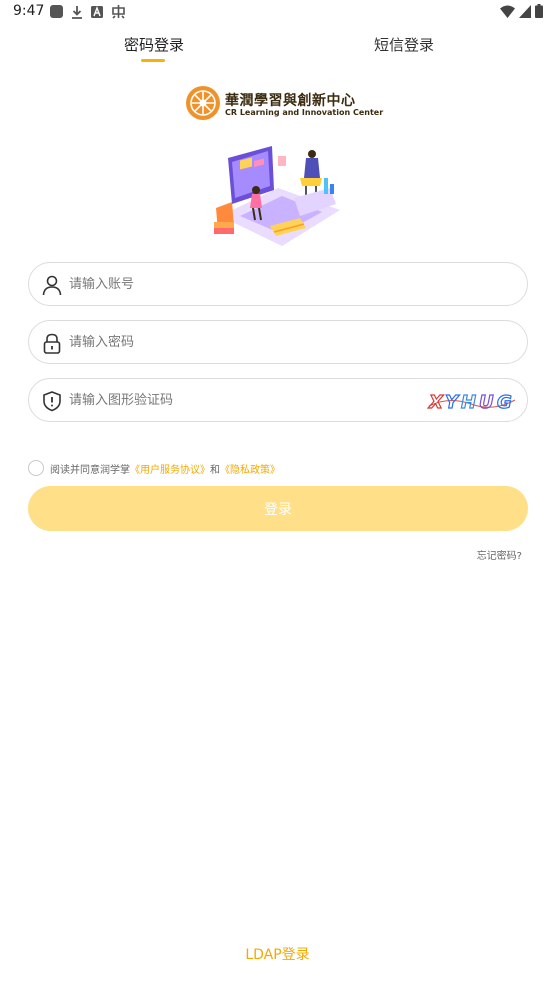  I want to click on status-time: 9:47, so click(29, 11).